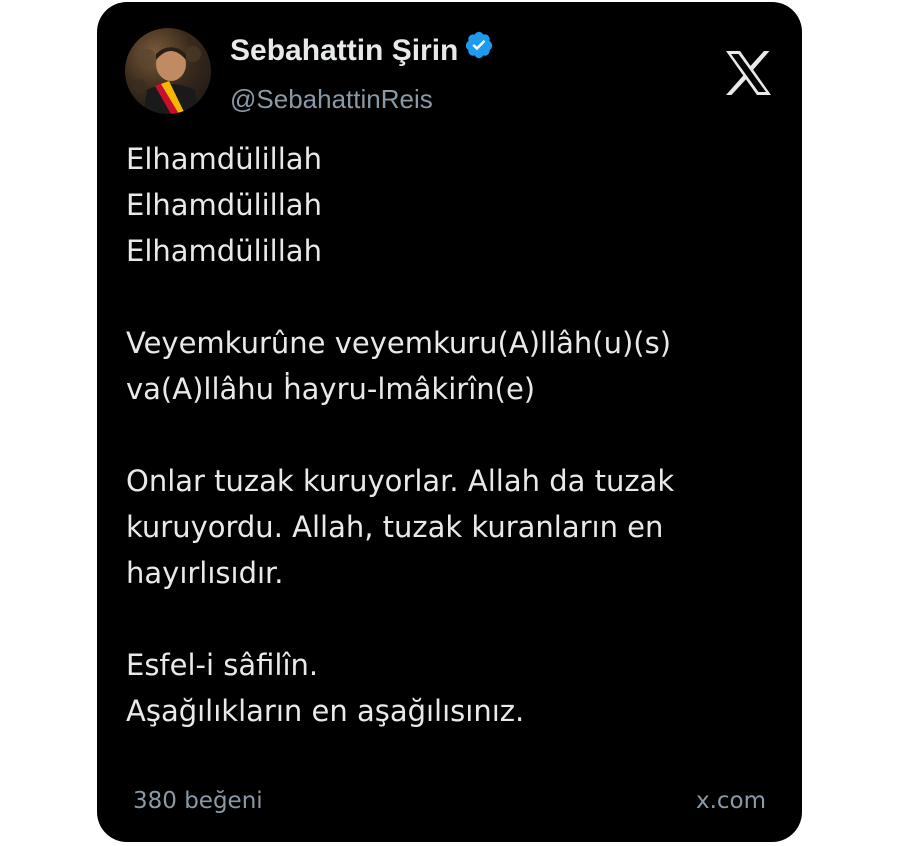 The image size is (900, 846). What do you see at coordinates (325, 711) in the screenshot?
I see `post-text-line: Aşağılıkların en aşağılısınız.` at bounding box center [325, 711].